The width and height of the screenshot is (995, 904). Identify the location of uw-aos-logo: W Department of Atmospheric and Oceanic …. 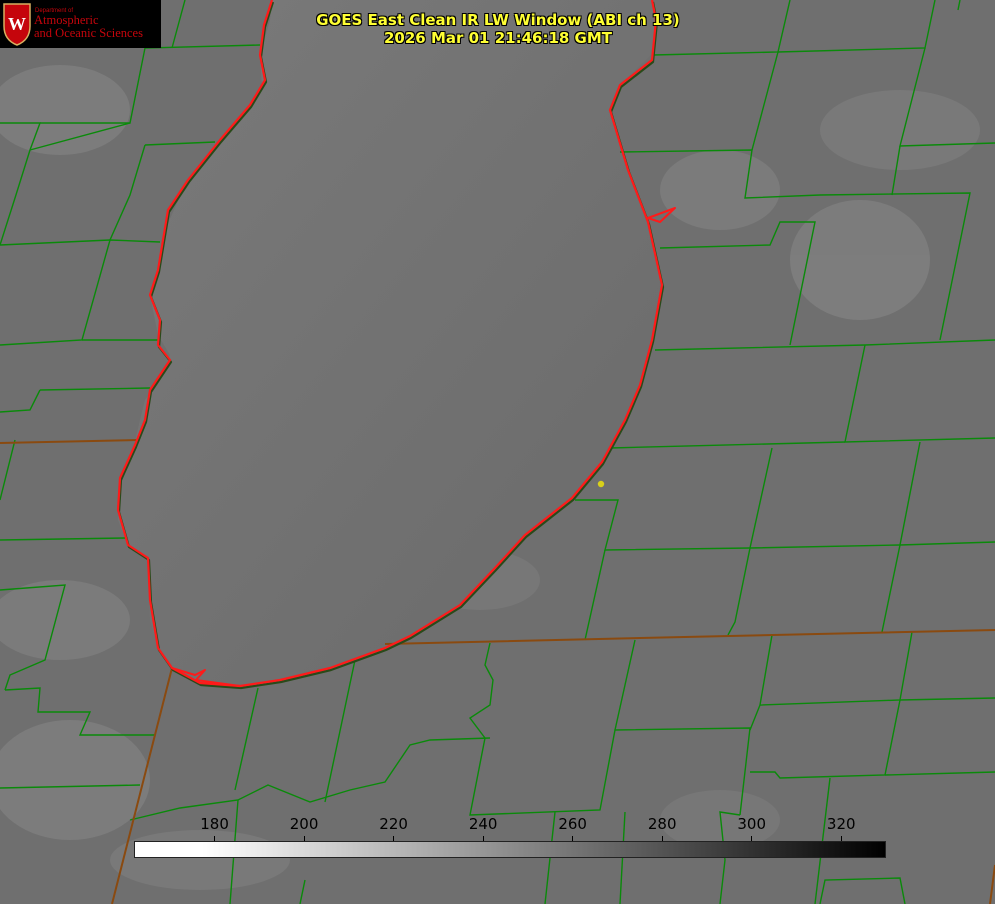
(80, 24).